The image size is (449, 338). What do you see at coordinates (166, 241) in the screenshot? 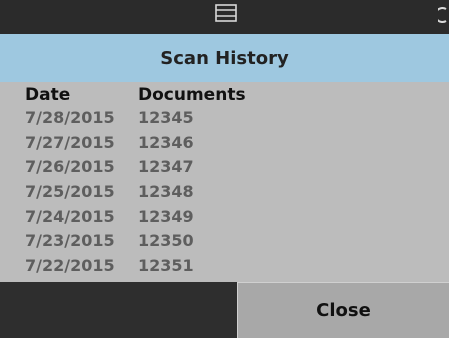
I see `row-documents: 12350` at bounding box center [166, 241].